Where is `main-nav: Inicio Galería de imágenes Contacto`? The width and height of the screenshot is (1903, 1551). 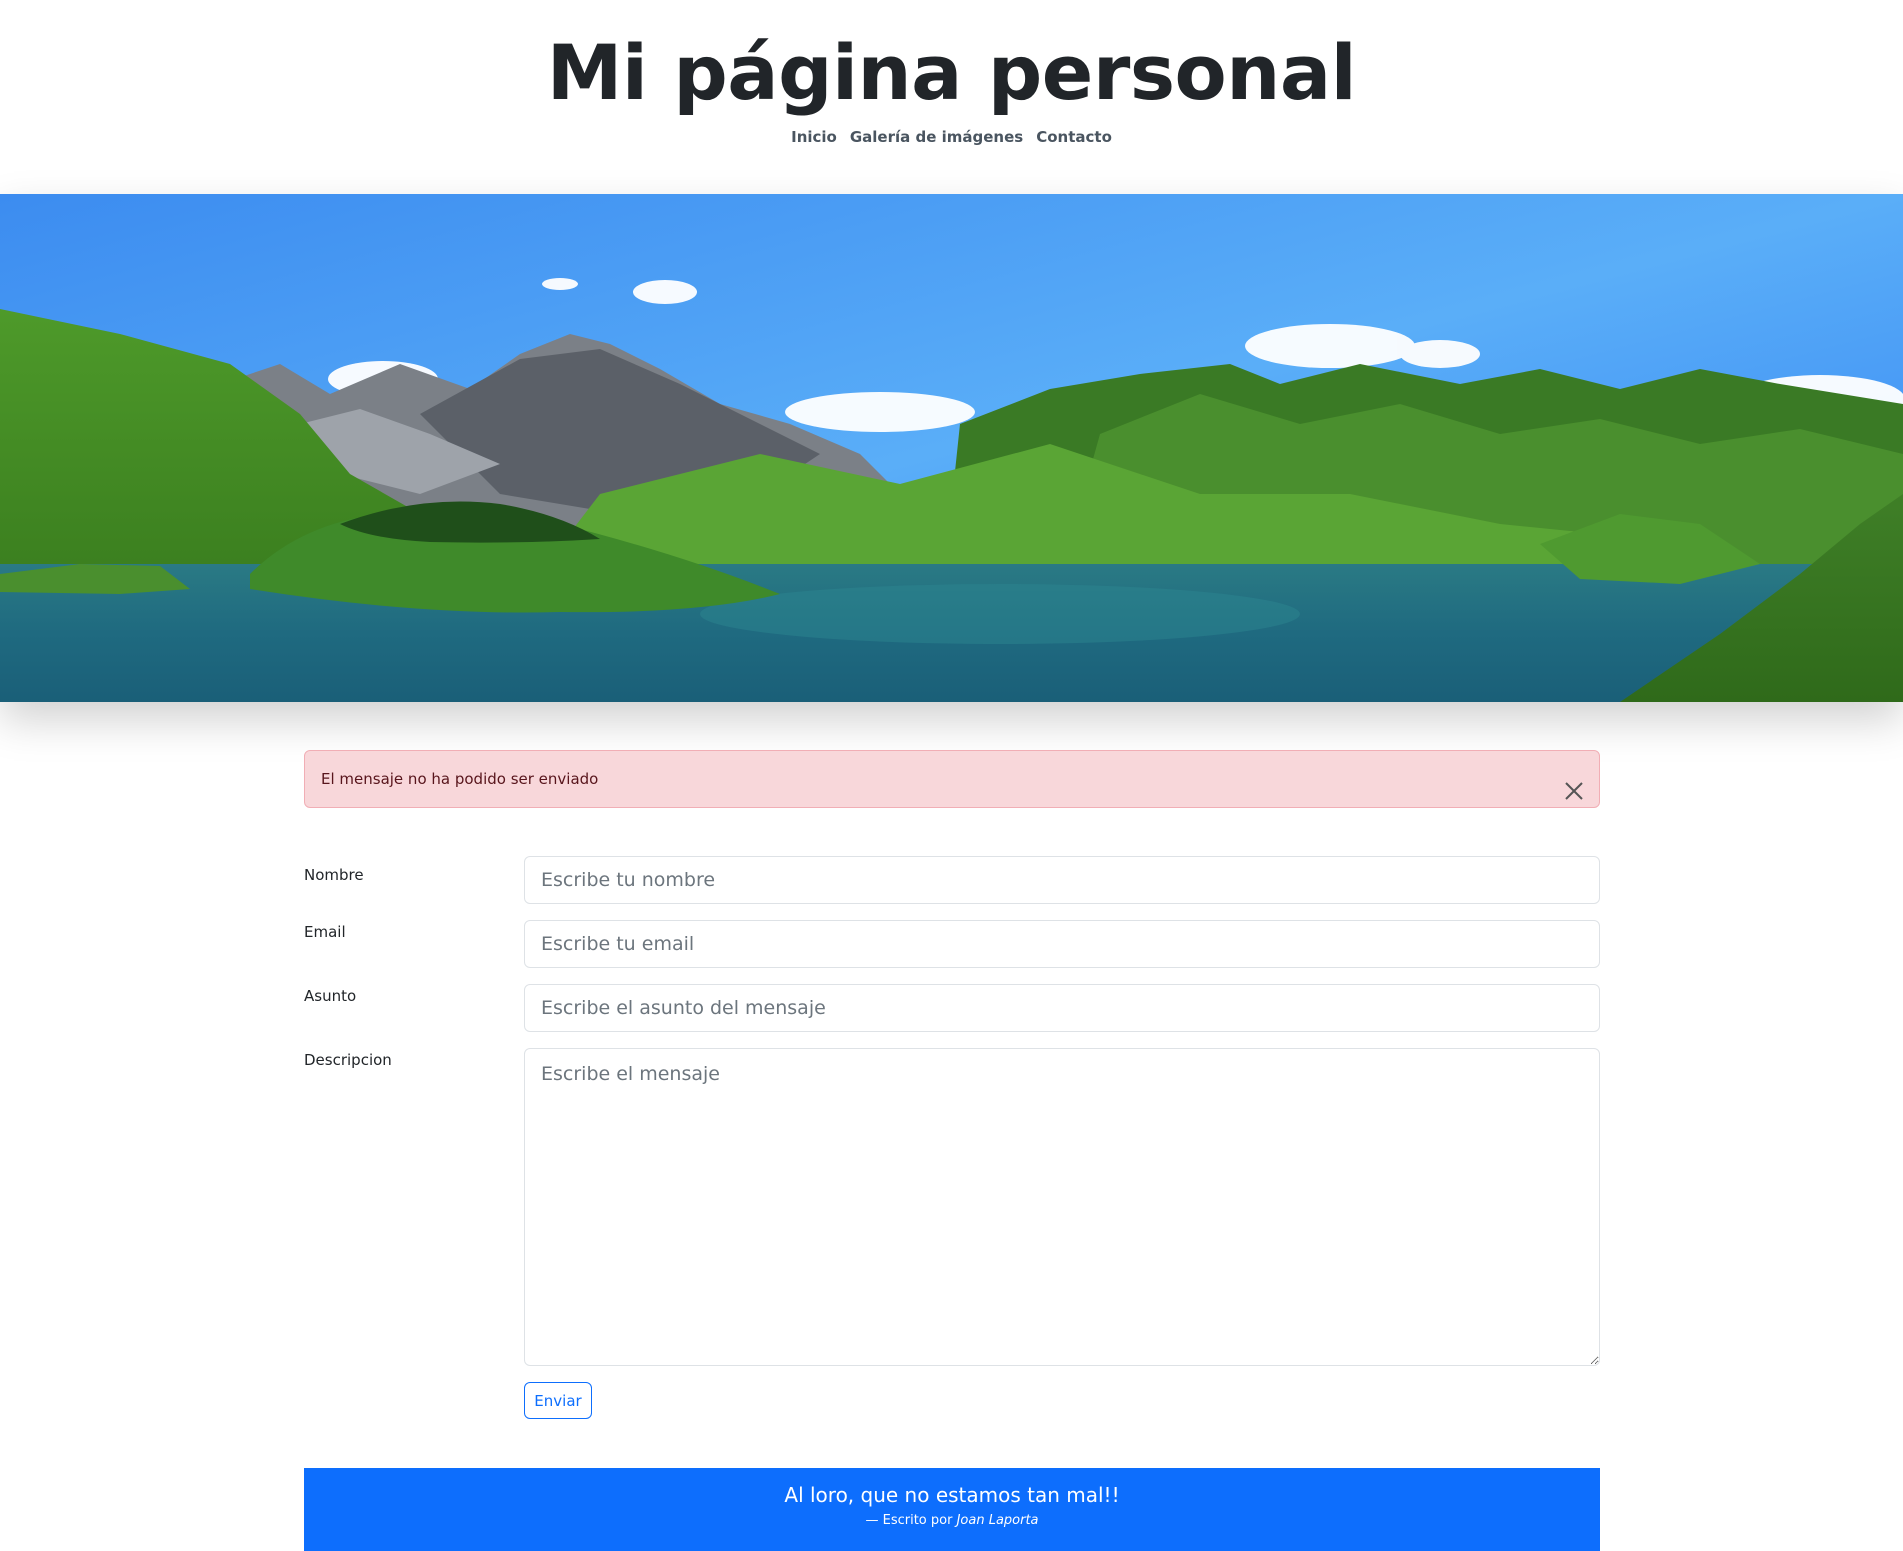
main-nav: Inicio Galería de imágenes Contacto is located at coordinates (951, 137).